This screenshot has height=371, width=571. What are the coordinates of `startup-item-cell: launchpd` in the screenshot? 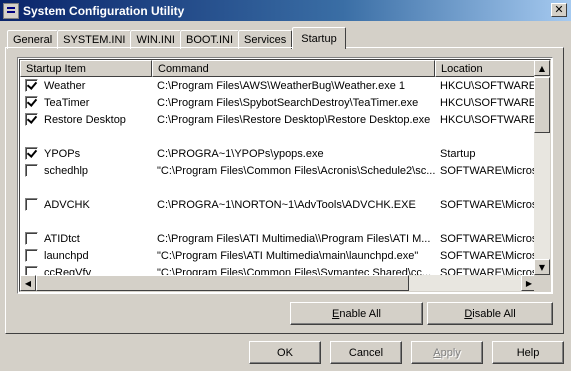 It's located at (86, 255).